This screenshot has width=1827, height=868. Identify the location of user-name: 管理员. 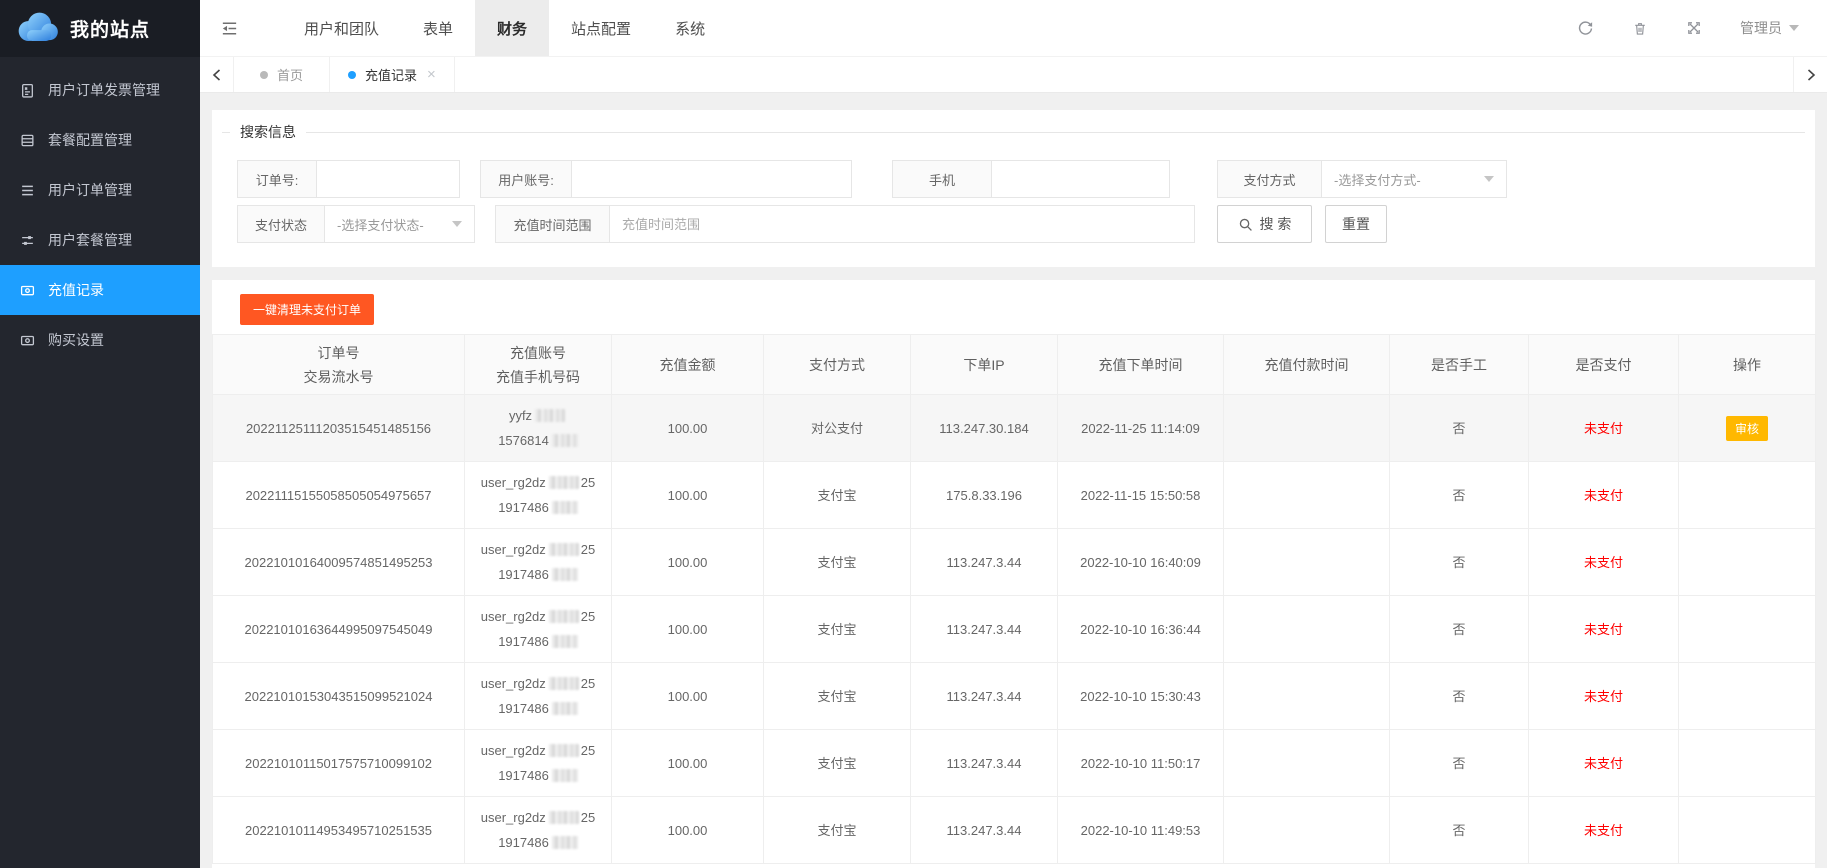
(1761, 28).